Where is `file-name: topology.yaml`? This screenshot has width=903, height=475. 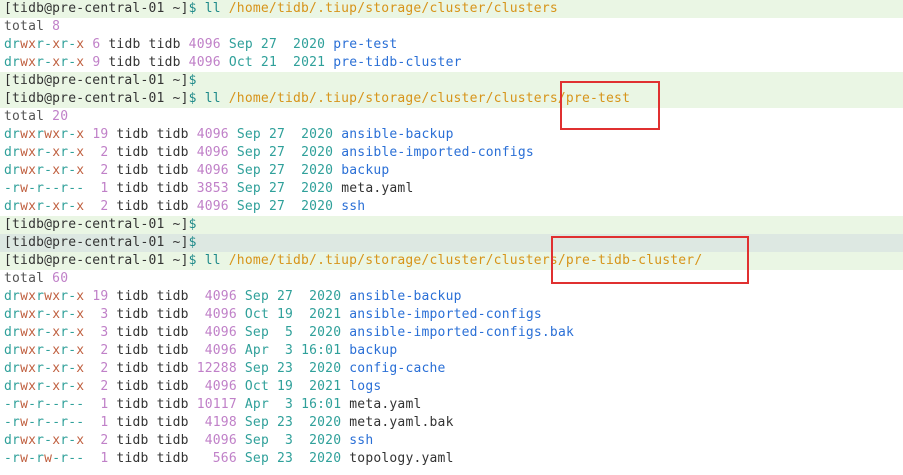 file-name: topology.yaml is located at coordinates (401, 458).